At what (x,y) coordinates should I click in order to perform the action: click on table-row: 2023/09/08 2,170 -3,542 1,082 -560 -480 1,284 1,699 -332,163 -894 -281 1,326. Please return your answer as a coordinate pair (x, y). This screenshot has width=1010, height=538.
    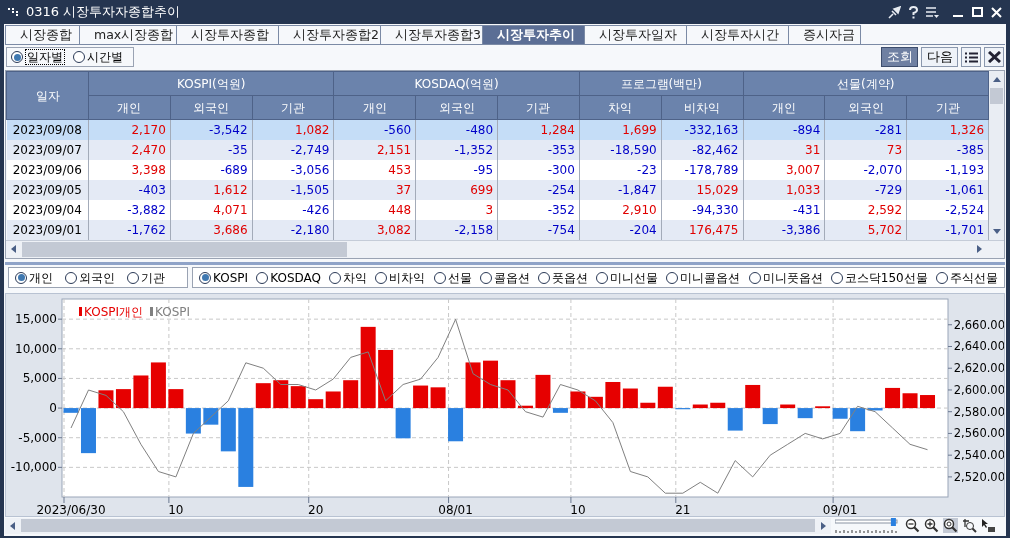
    Looking at the image, I should click on (497, 129).